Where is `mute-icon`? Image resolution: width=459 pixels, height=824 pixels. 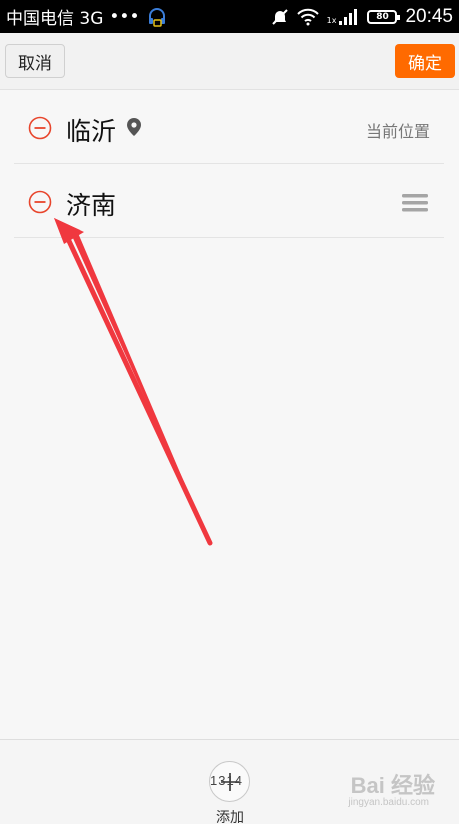
mute-icon is located at coordinates (280, 17).